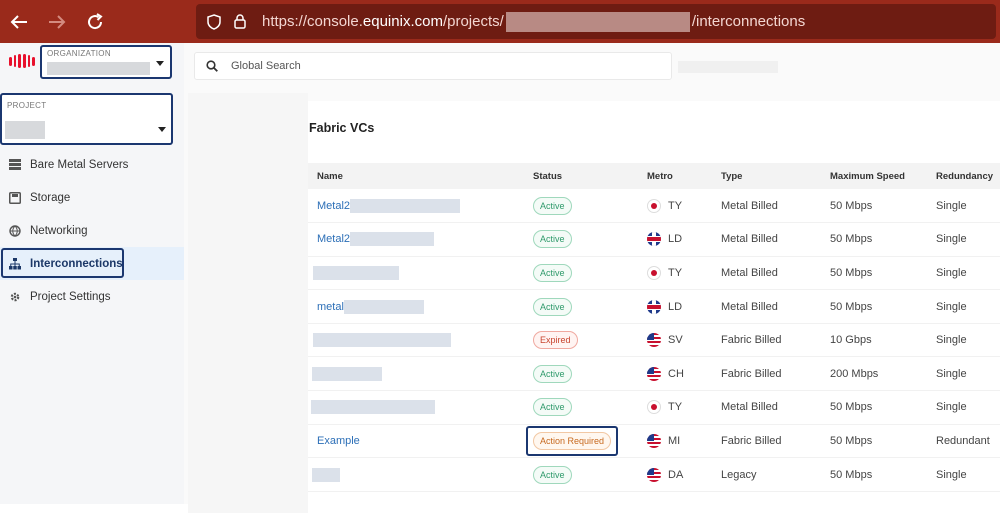  I want to click on status-cell: Action Required, so click(581, 441).